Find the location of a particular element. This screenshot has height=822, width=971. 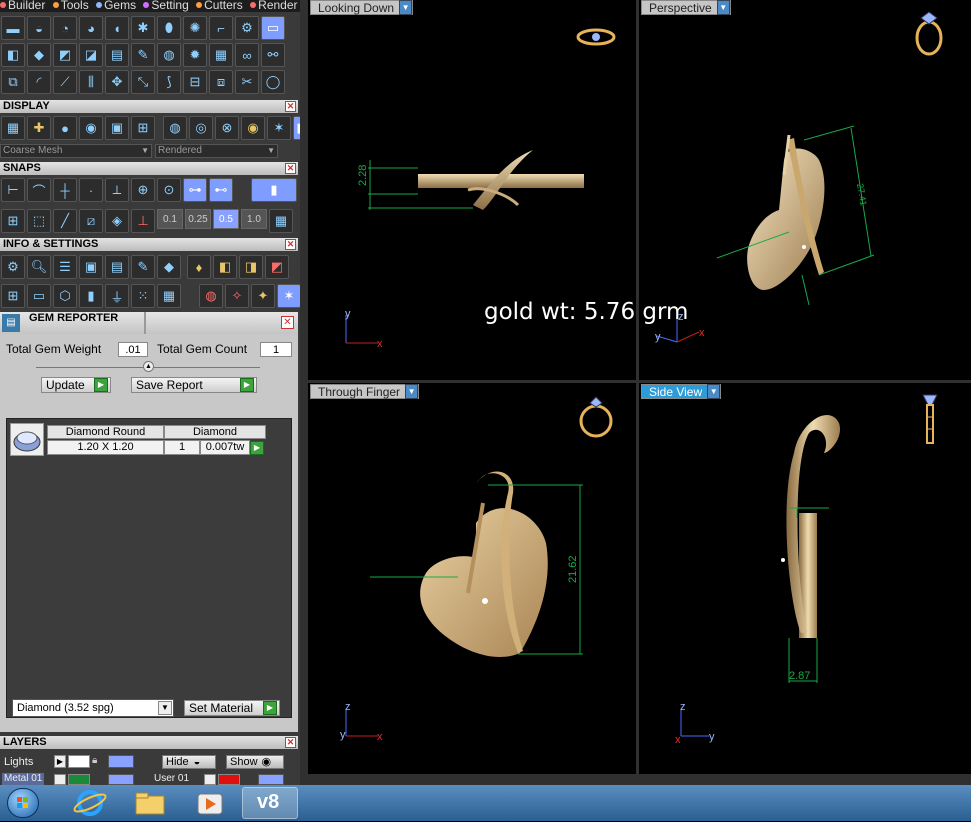

snap-perpendicular-icon: ⊥ is located at coordinates (143, 221).